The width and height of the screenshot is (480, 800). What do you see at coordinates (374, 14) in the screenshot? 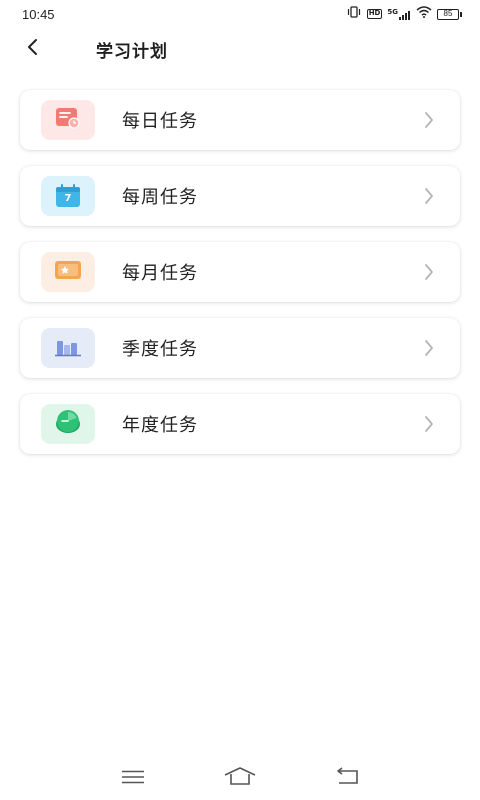
I see `hd-icon: HD` at bounding box center [374, 14].